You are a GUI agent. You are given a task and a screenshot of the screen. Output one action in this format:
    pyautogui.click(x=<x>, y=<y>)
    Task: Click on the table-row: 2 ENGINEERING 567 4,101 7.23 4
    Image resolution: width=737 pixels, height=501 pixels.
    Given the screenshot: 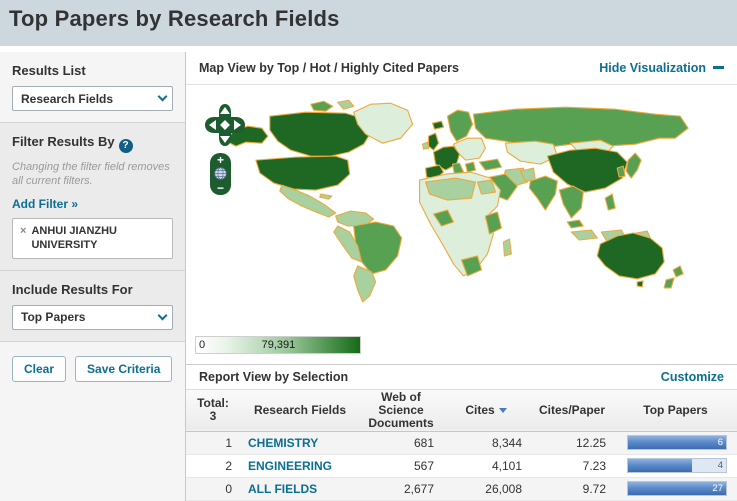 What is the action you would take?
    pyautogui.click(x=461, y=466)
    